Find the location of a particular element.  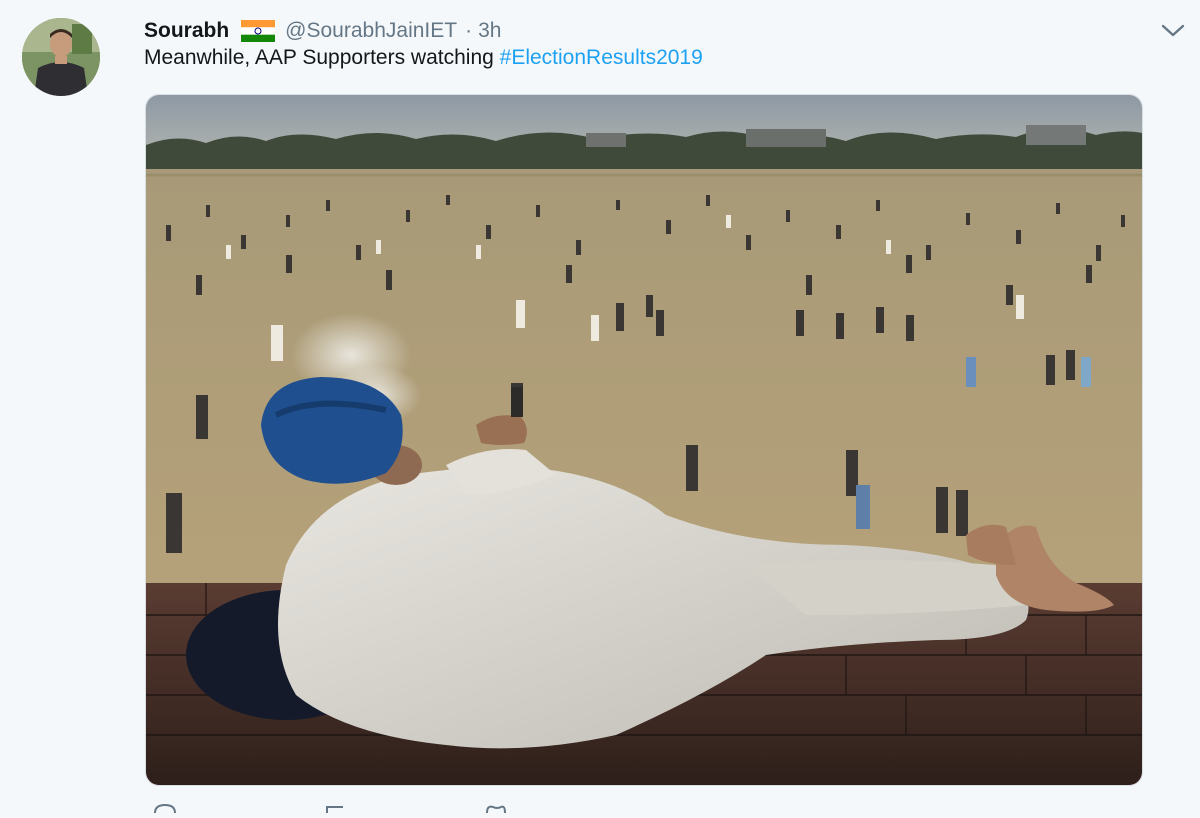

hashtag-link: #ElectionResults2019 is located at coordinates (601, 57).